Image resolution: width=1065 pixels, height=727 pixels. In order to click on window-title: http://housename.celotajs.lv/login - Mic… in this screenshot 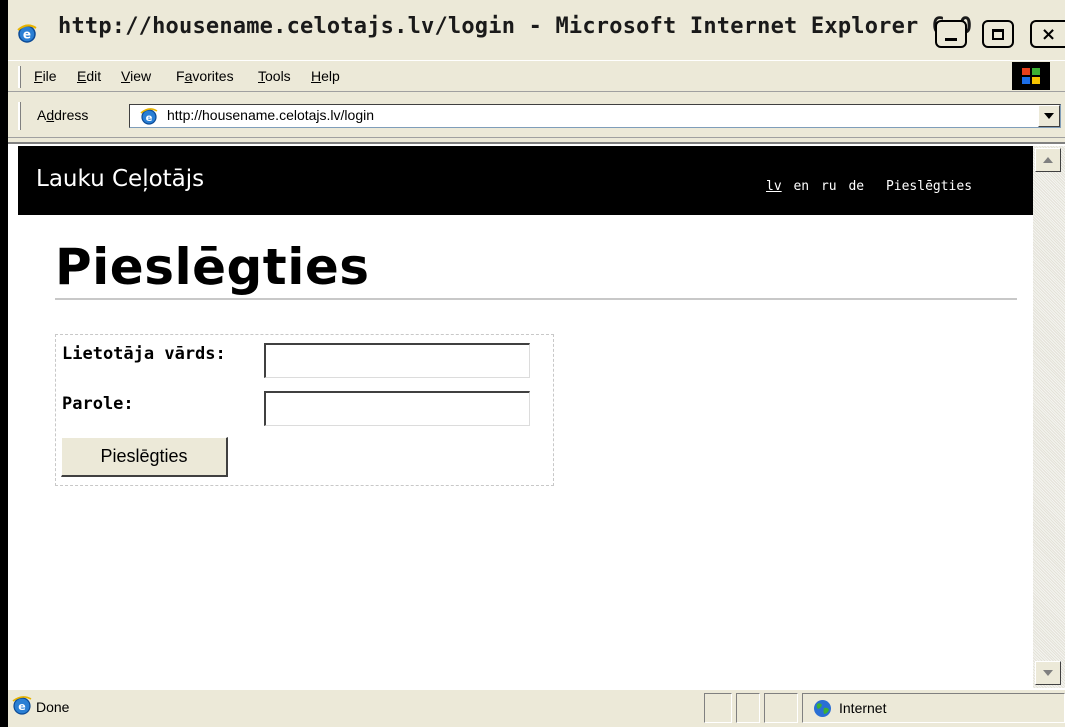, I will do `click(515, 26)`.